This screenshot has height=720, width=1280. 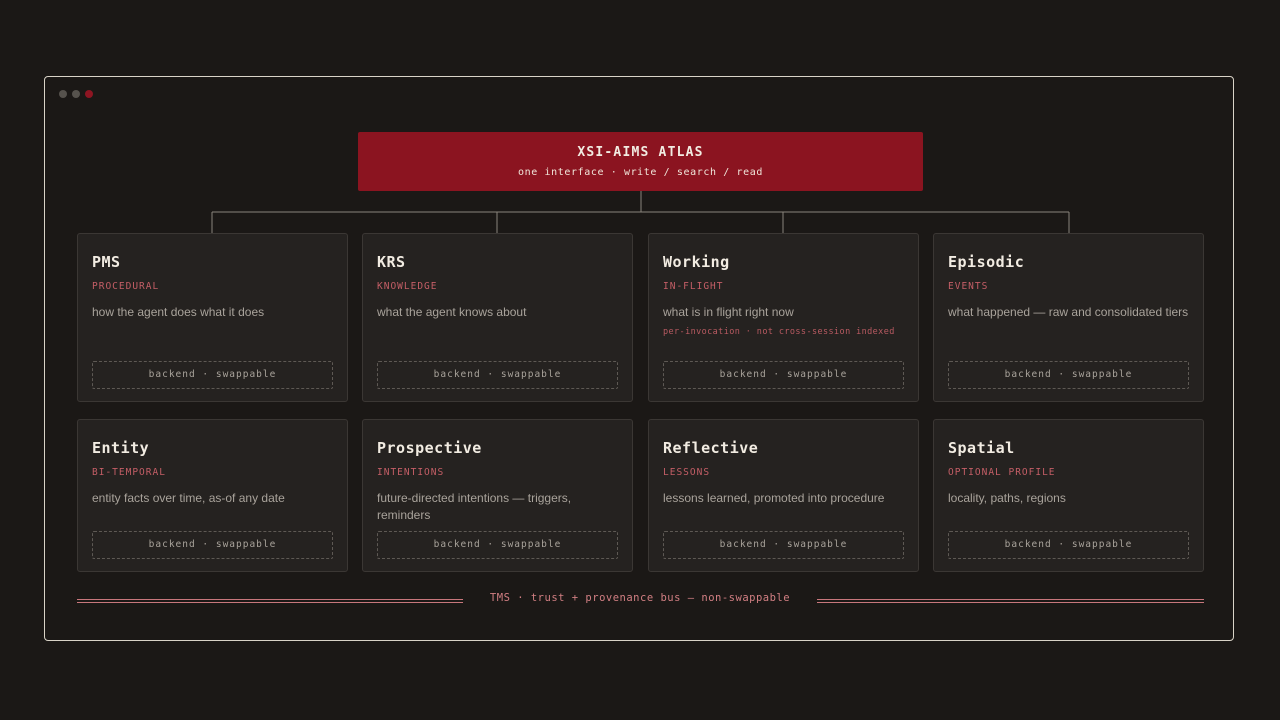 I want to click on module-name: Prospective, so click(x=429, y=448).